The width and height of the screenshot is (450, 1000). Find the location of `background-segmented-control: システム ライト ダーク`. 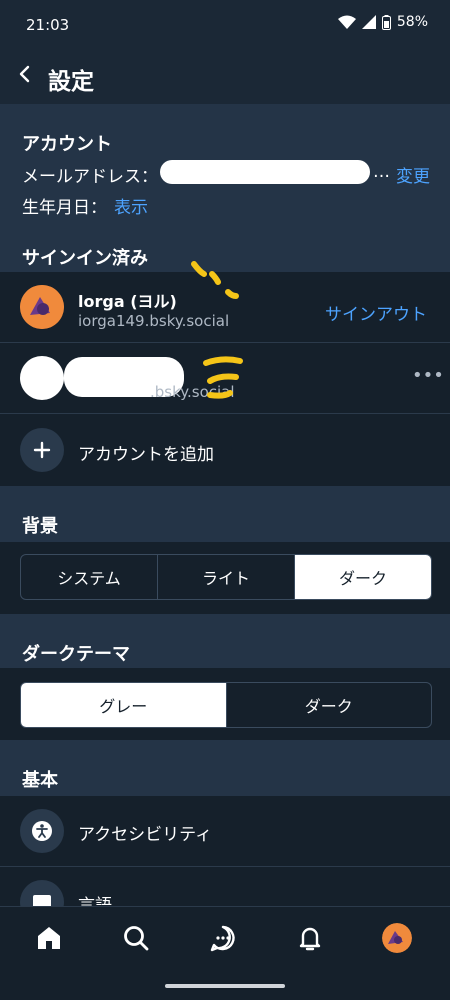

background-segmented-control: システム ライト ダーク is located at coordinates (226, 577).